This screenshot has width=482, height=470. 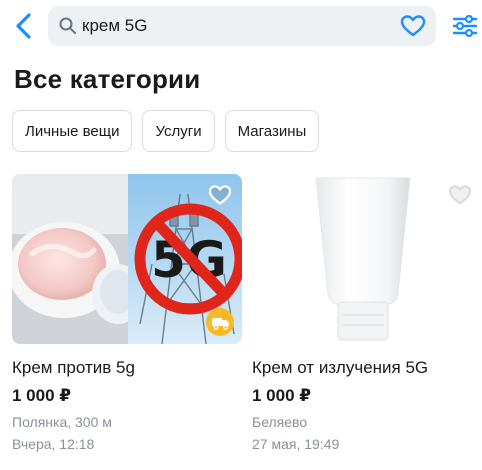 I want to click on listing-title: Крем против 5g, so click(x=73, y=368).